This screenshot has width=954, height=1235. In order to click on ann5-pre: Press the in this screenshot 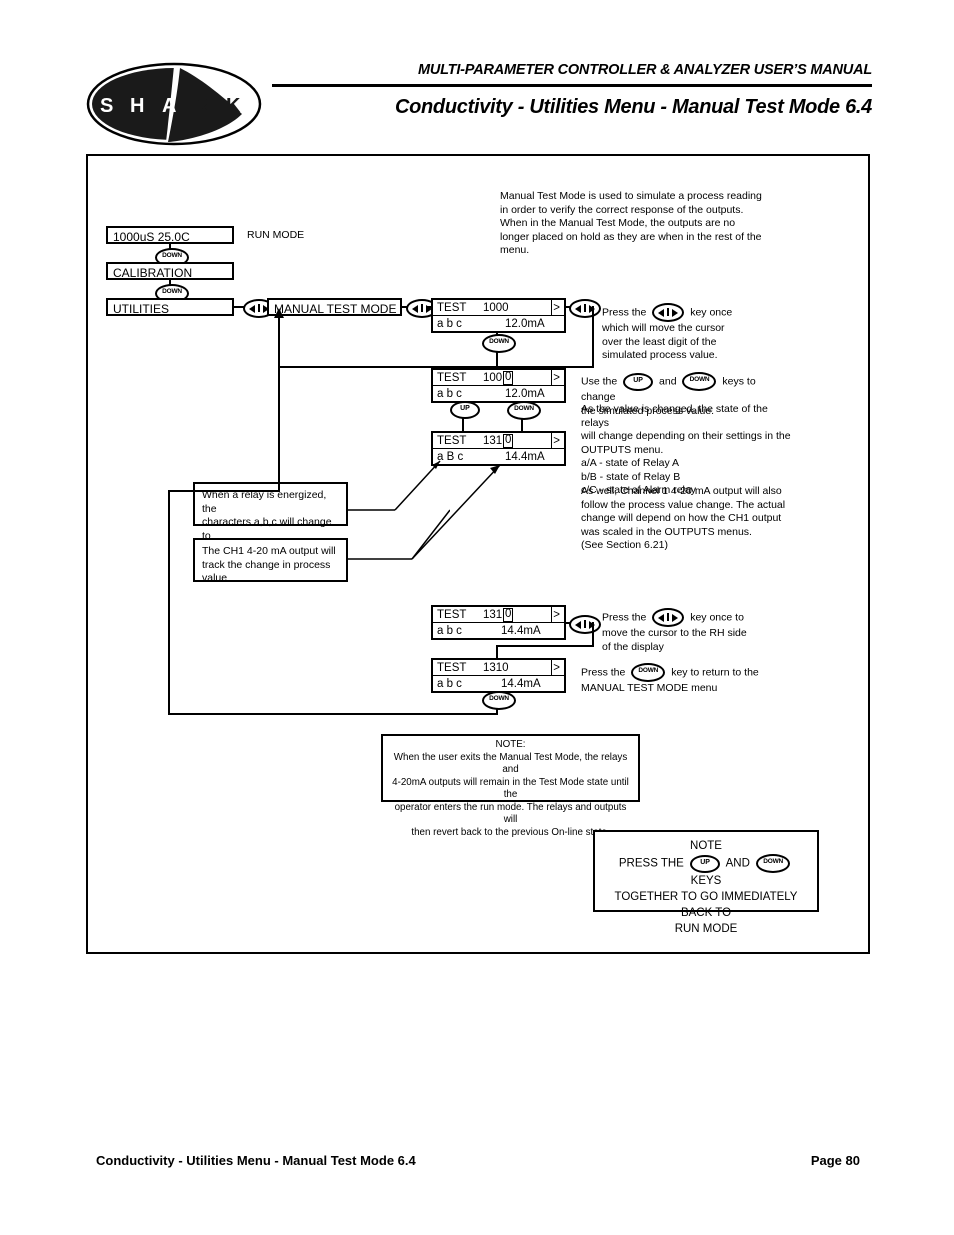, I will do `click(624, 617)`.